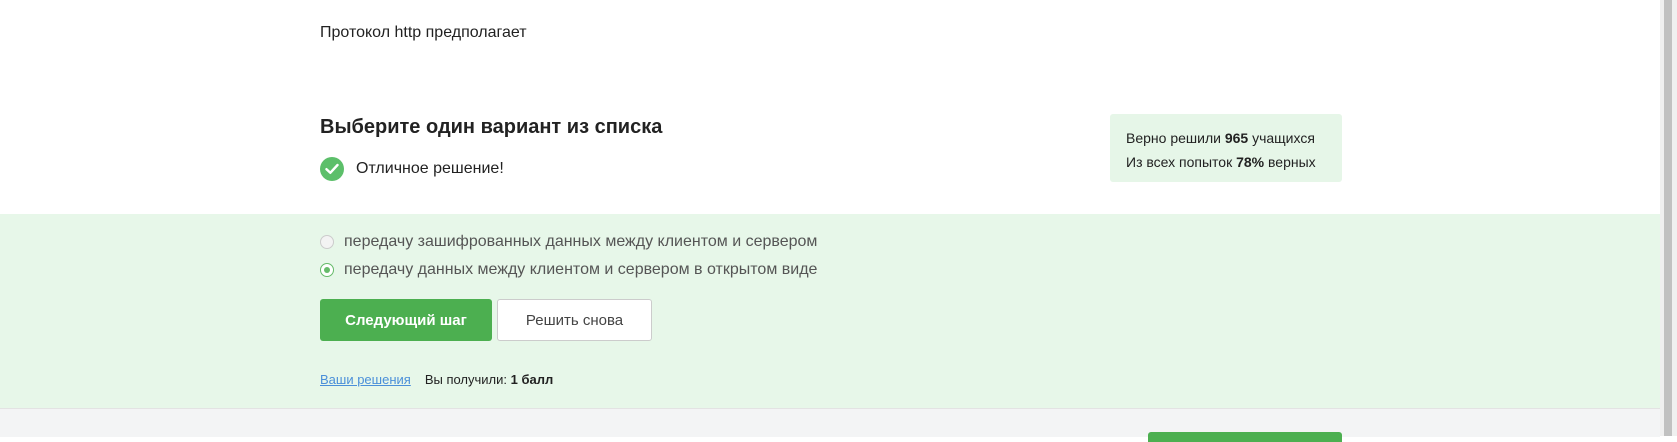 This screenshot has height=442, width=1677. I want to click on stats-accuracy-prefix: Из всех попыток, so click(1181, 162).